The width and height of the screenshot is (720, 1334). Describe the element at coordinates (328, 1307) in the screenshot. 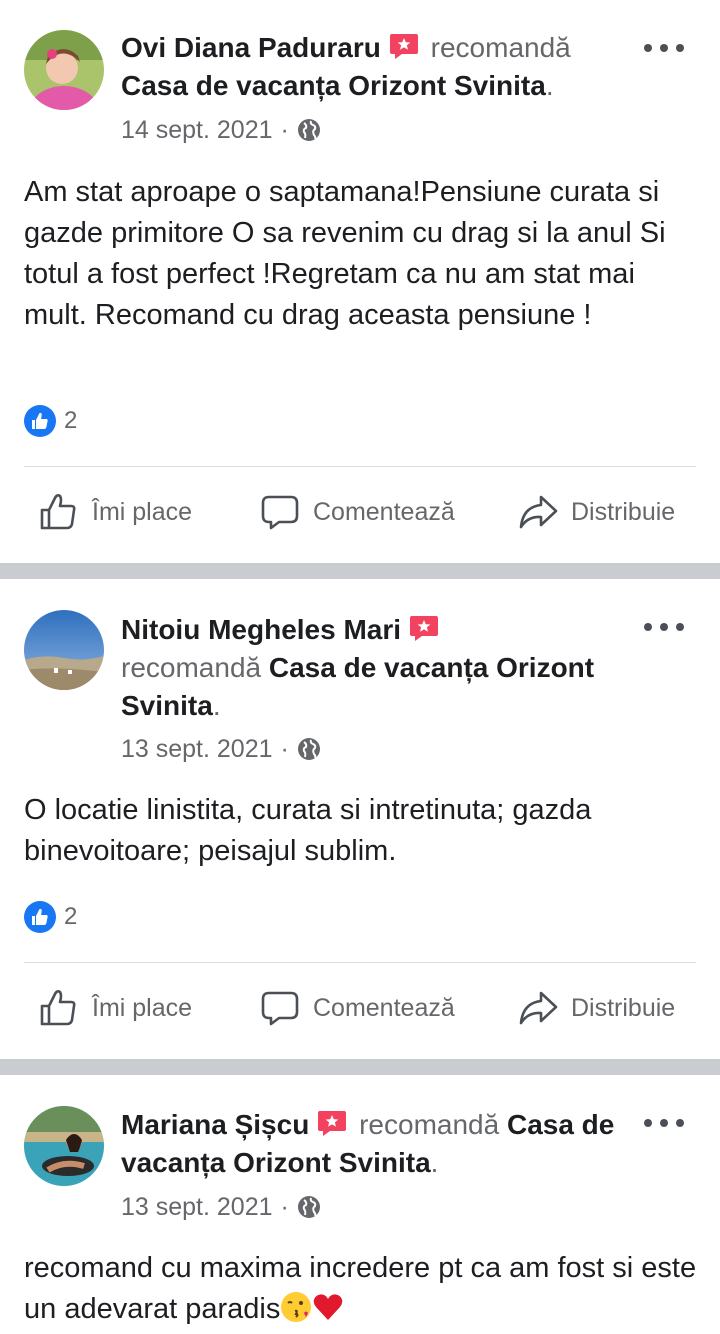

I see `red-heart-emoji` at that location.